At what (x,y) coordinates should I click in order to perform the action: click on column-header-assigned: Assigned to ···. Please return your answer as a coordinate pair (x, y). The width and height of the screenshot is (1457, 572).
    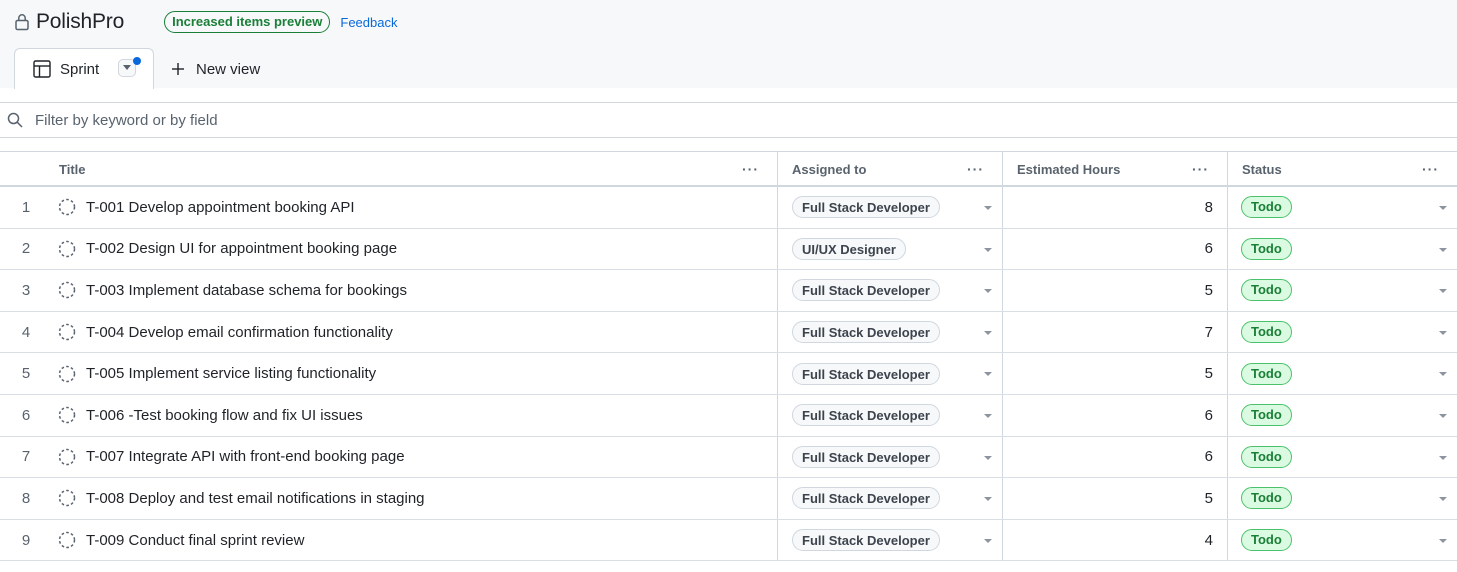
    Looking at the image, I should click on (889, 169).